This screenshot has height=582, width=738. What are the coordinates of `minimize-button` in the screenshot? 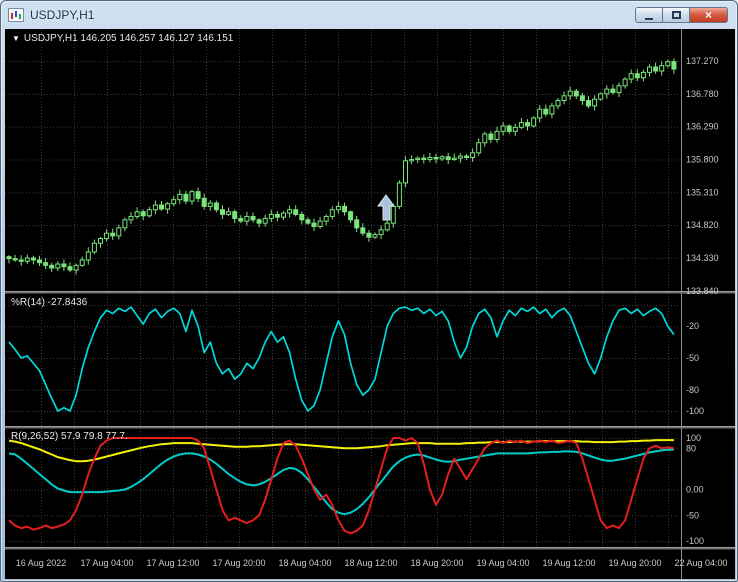 It's located at (649, 15).